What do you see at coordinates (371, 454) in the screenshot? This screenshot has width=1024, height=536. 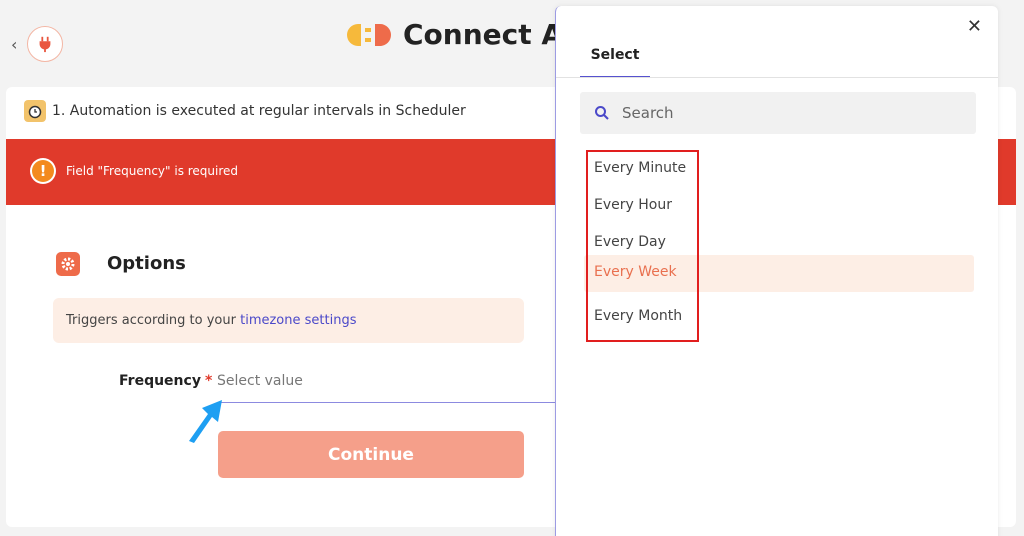 I see `continue-button: Continue` at bounding box center [371, 454].